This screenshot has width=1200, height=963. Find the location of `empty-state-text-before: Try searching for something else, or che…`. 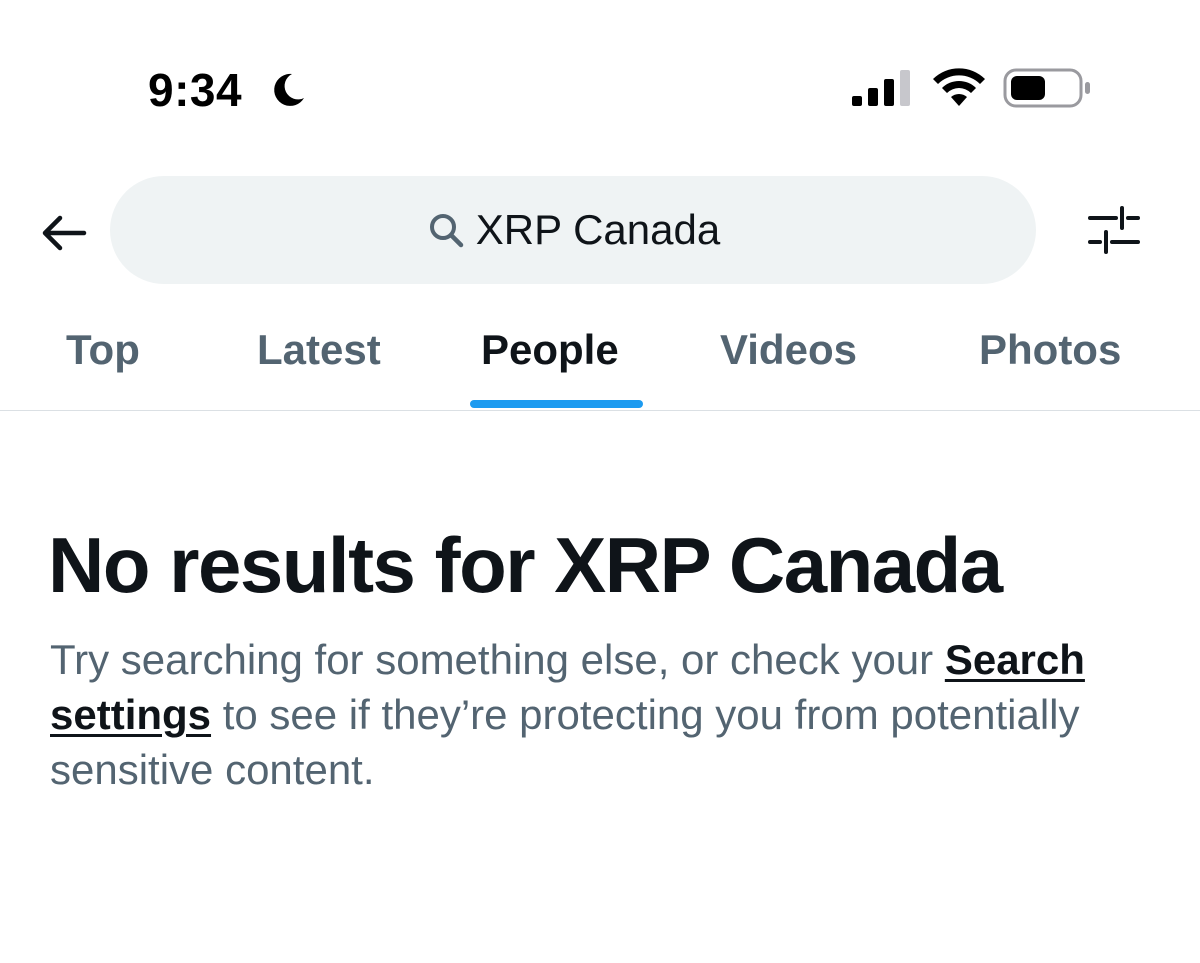

empty-state-text-before: Try searching for something else, or che… is located at coordinates (497, 659).